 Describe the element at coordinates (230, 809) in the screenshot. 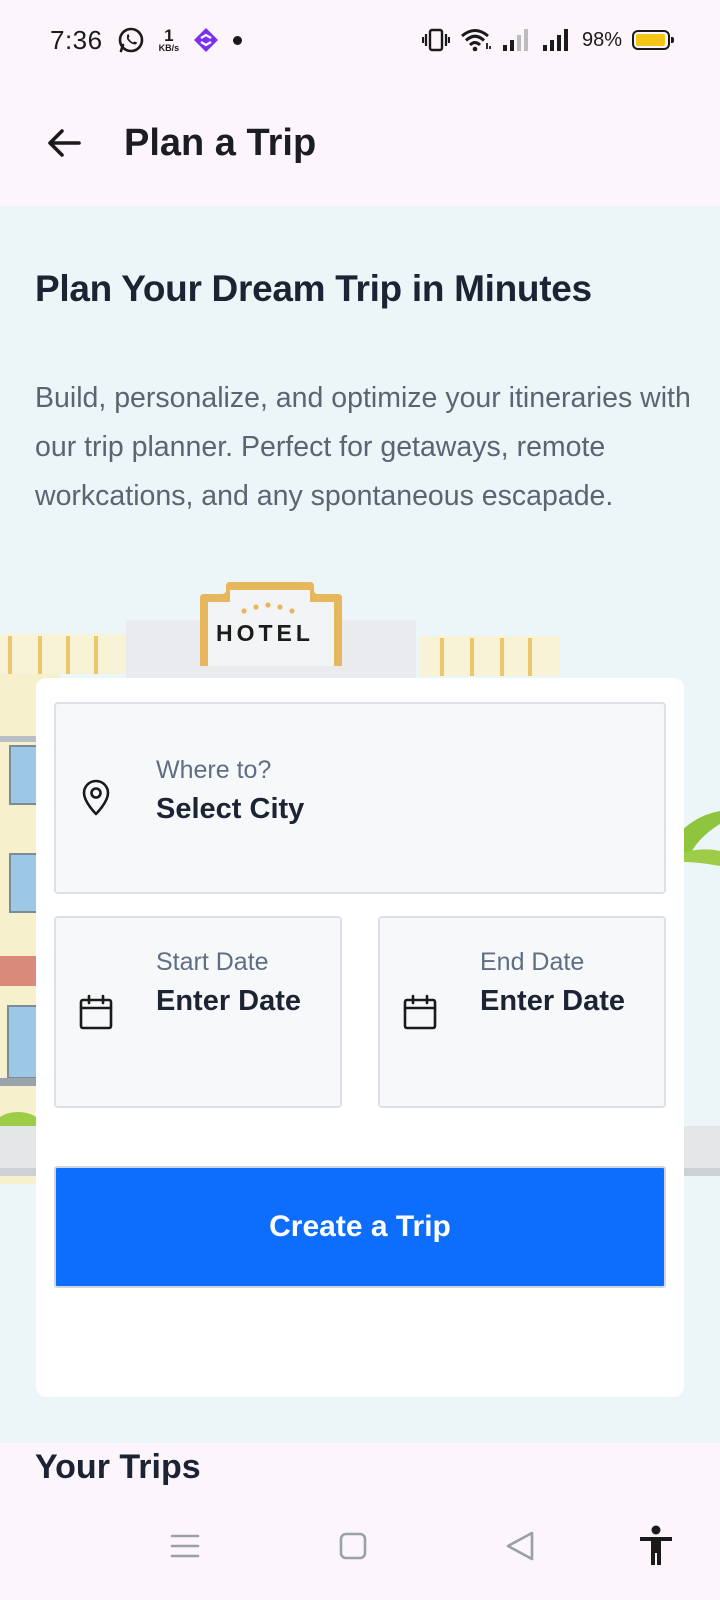

I see `city-field-value: Select City` at that location.